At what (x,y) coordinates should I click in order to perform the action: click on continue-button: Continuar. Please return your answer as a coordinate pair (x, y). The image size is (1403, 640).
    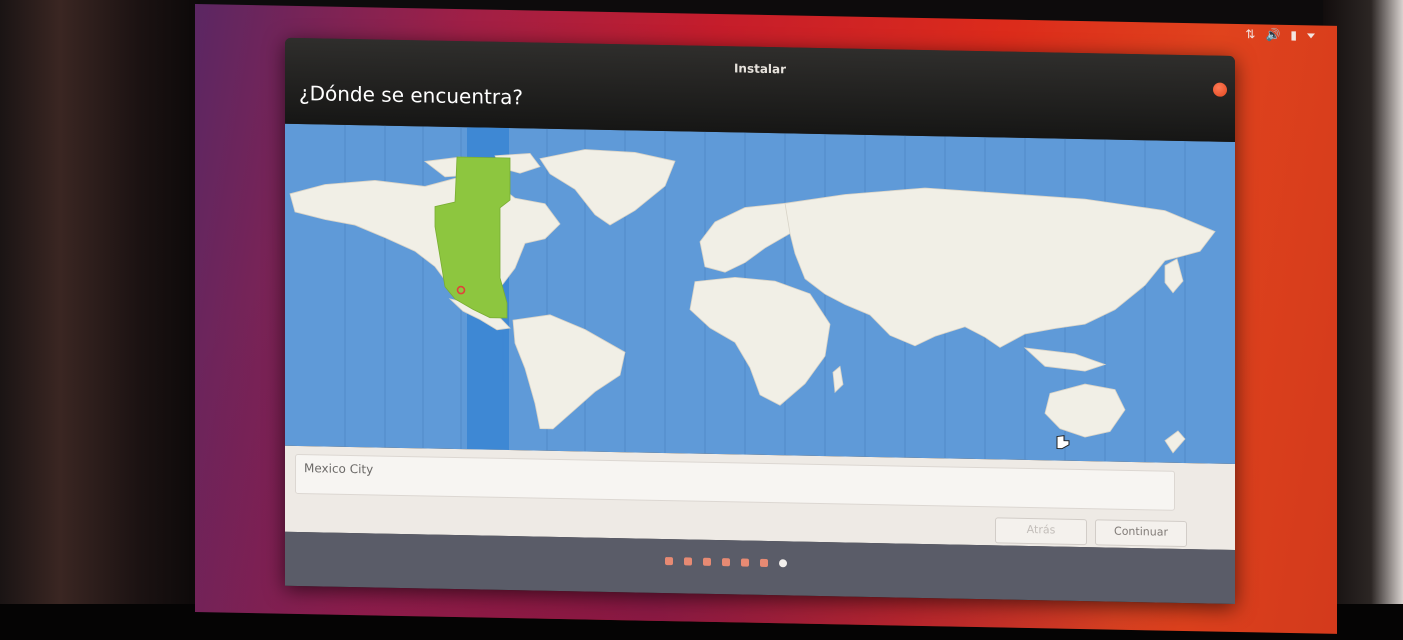
    Looking at the image, I should click on (1141, 533).